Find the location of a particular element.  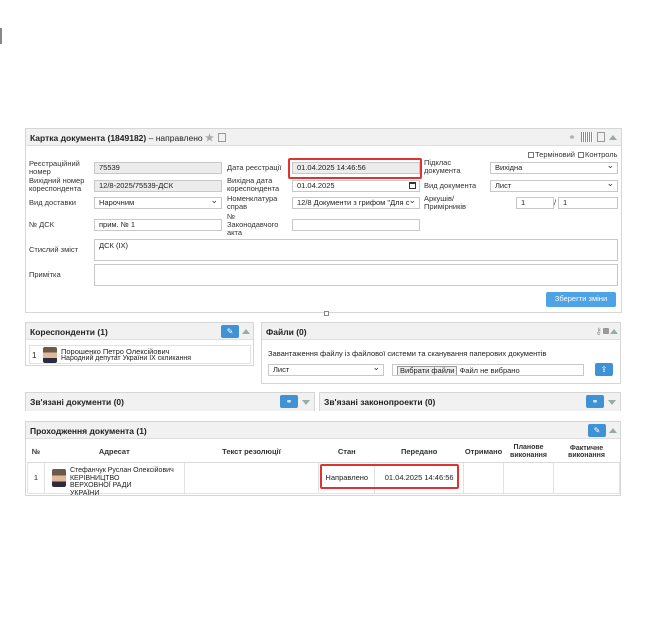

nomenclature-select: 12/8 Документи з грифом "Для с is located at coordinates (356, 203).